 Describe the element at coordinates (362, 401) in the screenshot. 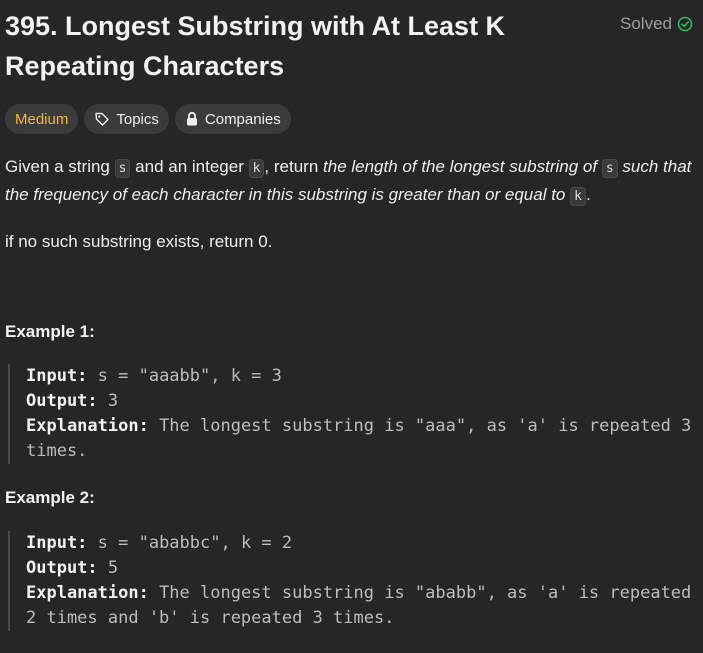

I see `example-1-output: Output: 3` at that location.